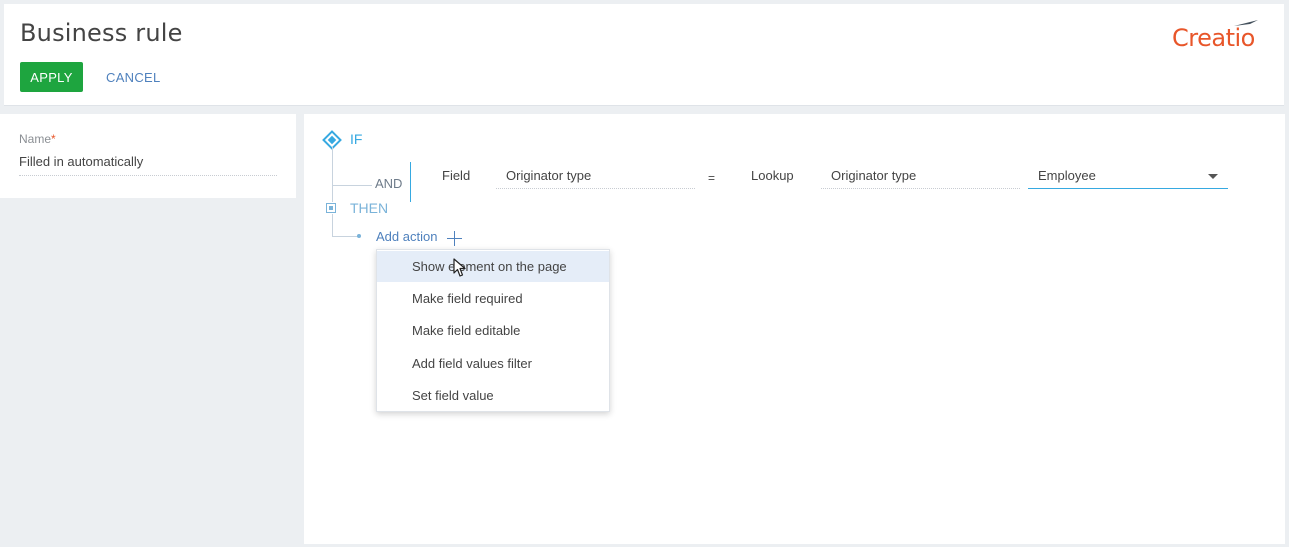 Image resolution: width=1289 pixels, height=547 pixels. What do you see at coordinates (493, 395) in the screenshot?
I see `menu-item-set-value: Set field value` at bounding box center [493, 395].